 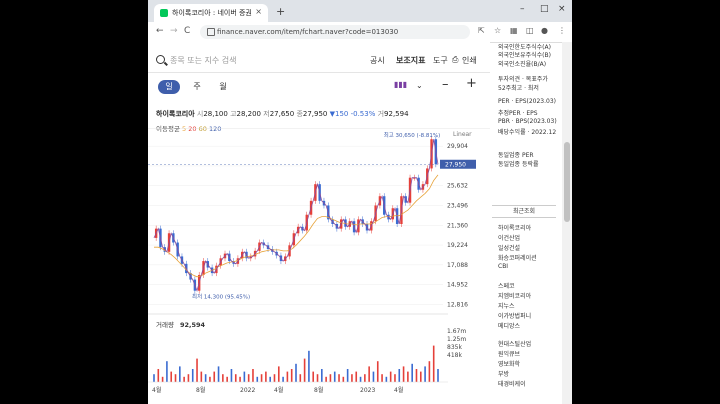 What do you see at coordinates (203, 60) in the screenshot?
I see `search-input: 종목 또는 지수 검색` at bounding box center [203, 60].